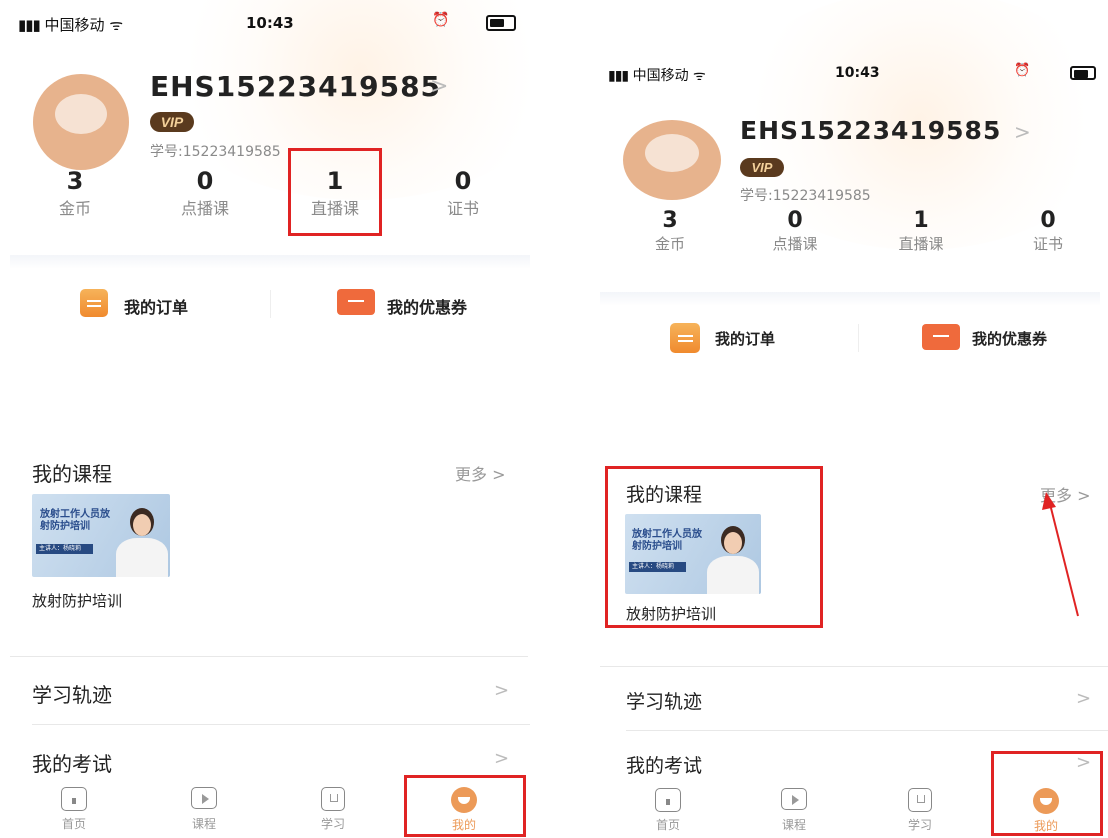 This screenshot has height=838, width=1108. I want to click on stat-label: 直播课, so click(921, 244).